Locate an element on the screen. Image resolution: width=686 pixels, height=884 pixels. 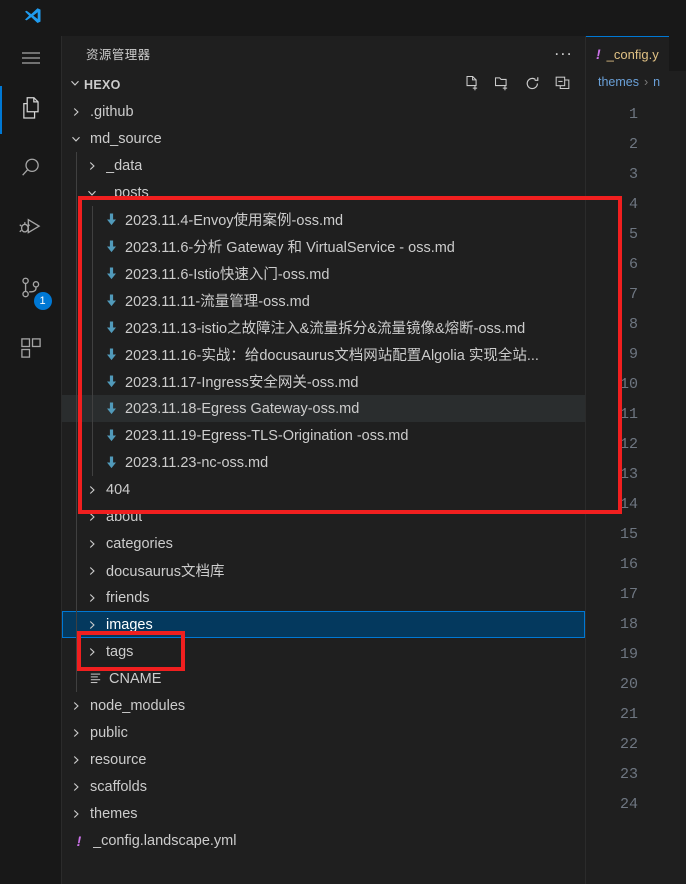
tree-row: scaffolds is located at coordinates (323, 786).